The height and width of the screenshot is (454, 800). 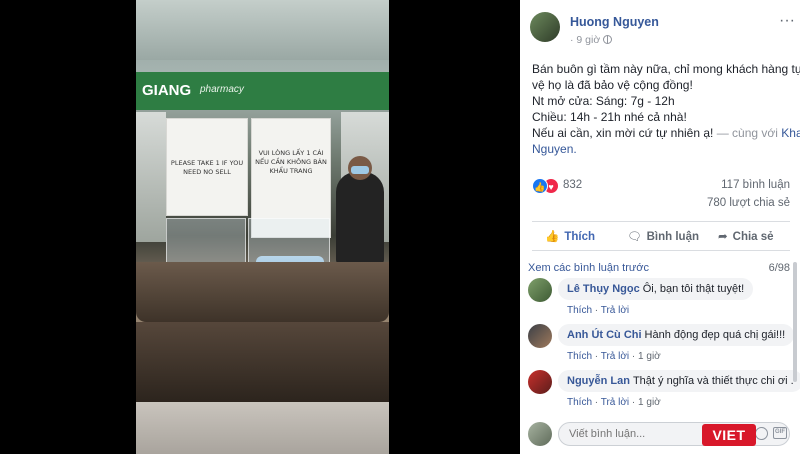 I want to click on comment-text: Hành động đẹp quá chị gái!!!, so click(x=715, y=335).